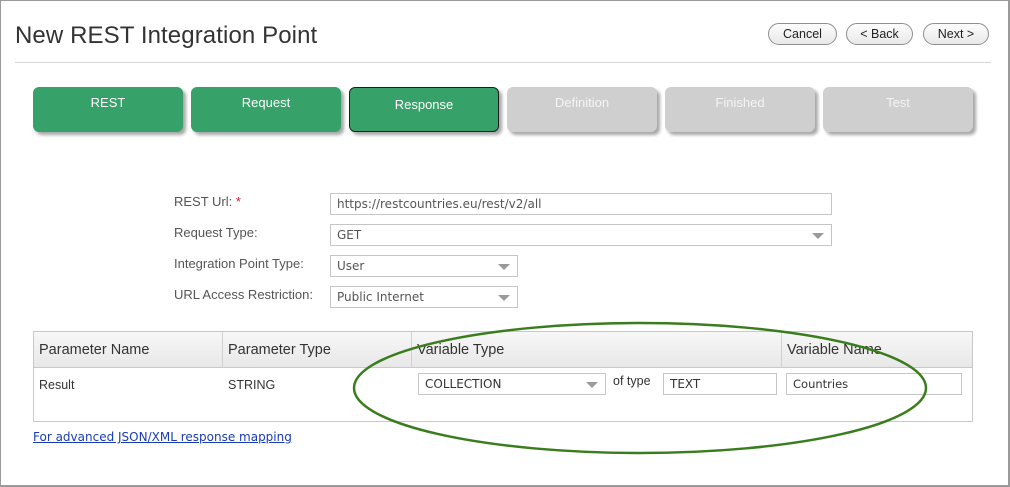 The height and width of the screenshot is (487, 1010). What do you see at coordinates (349, 235) in the screenshot?
I see `request-type-value: GET` at bounding box center [349, 235].